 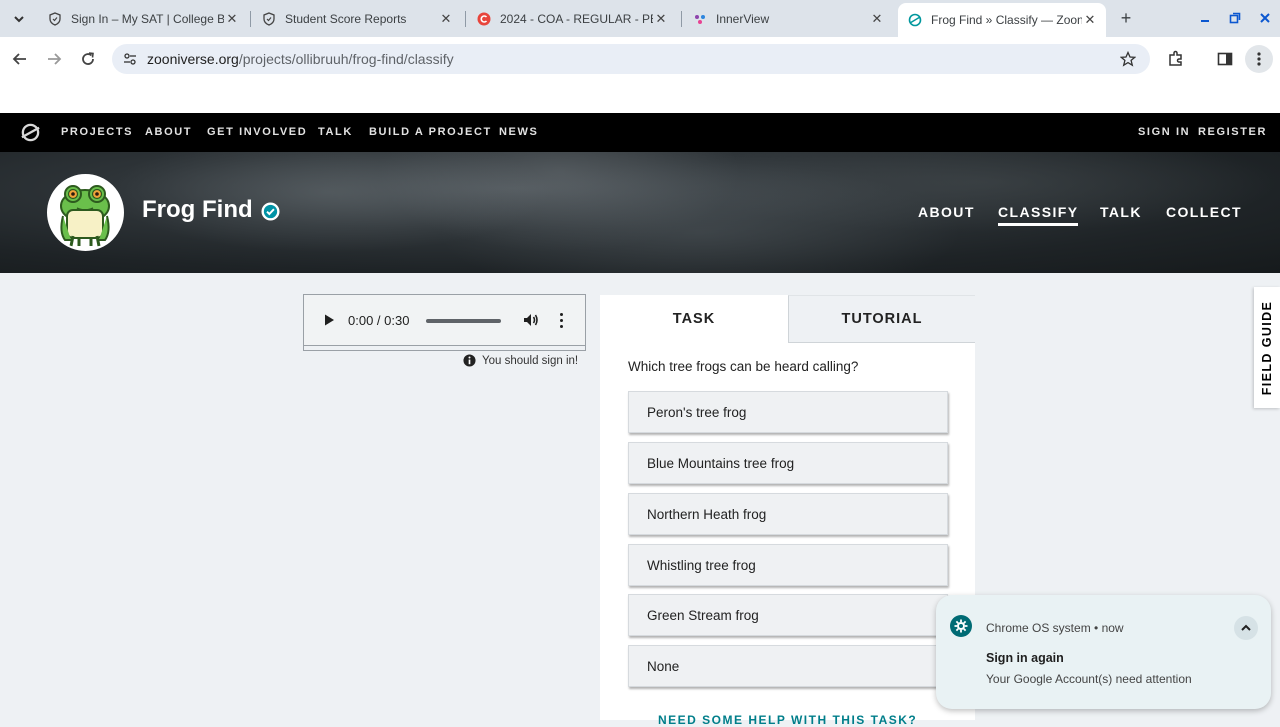 I want to click on audio-more-options-icon, so click(x=561, y=320).